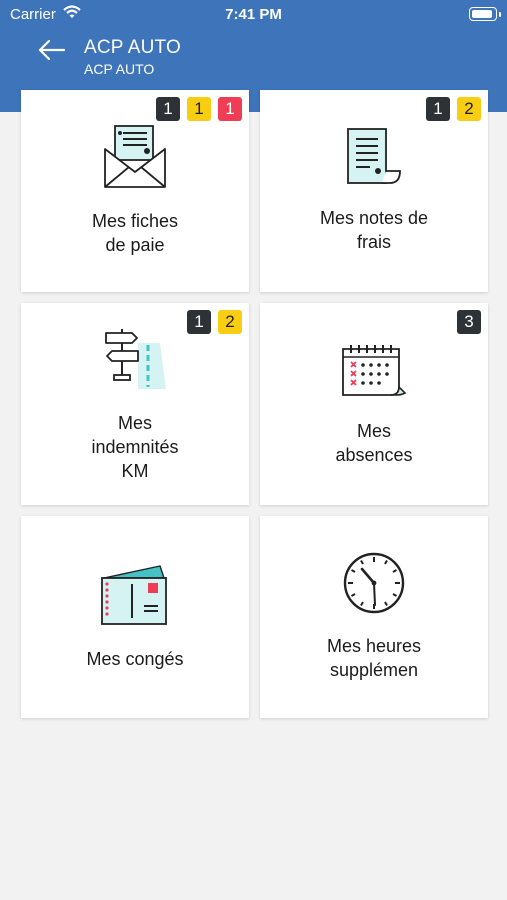  Describe the element at coordinates (51, 50) in the screenshot. I see `back-arrow-icon` at that location.